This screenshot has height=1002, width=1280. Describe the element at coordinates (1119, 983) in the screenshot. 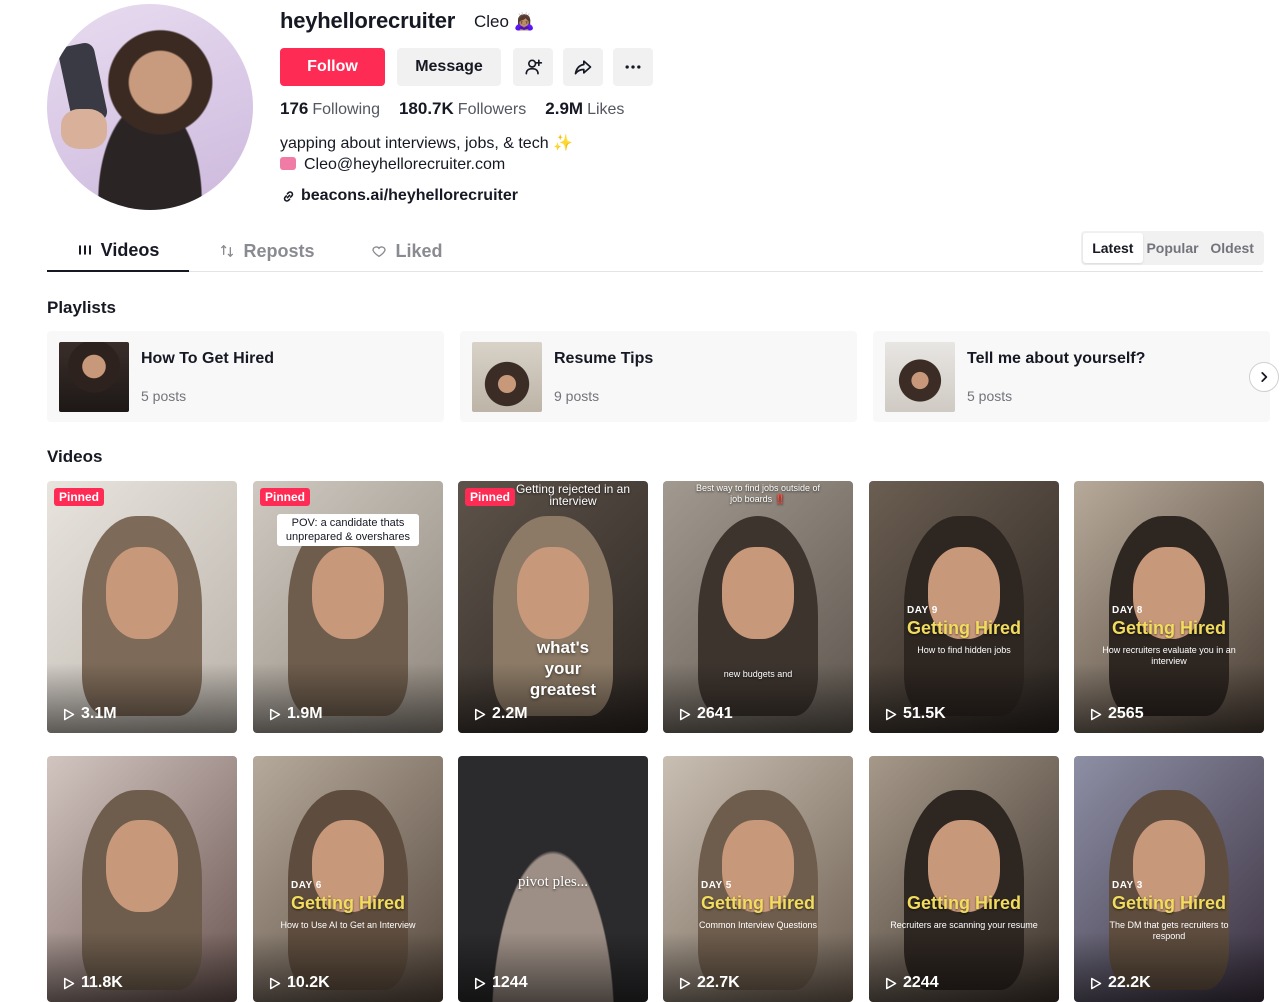

I see `view-count: 22.2K` at that location.